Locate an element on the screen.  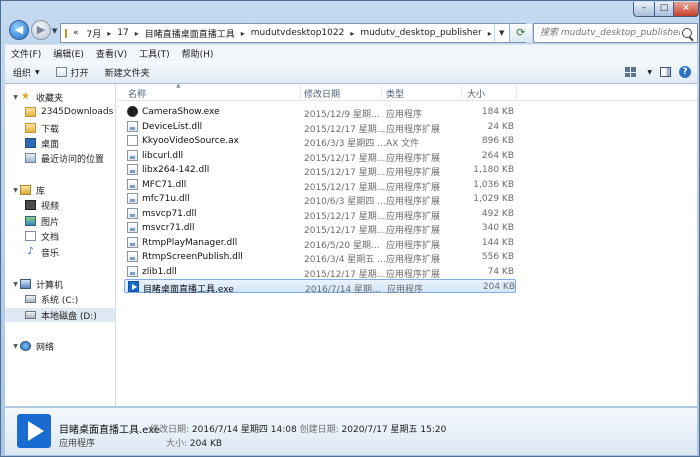
breadcrumb-current: mudutv_desktop_publisher is located at coordinates (420, 33).